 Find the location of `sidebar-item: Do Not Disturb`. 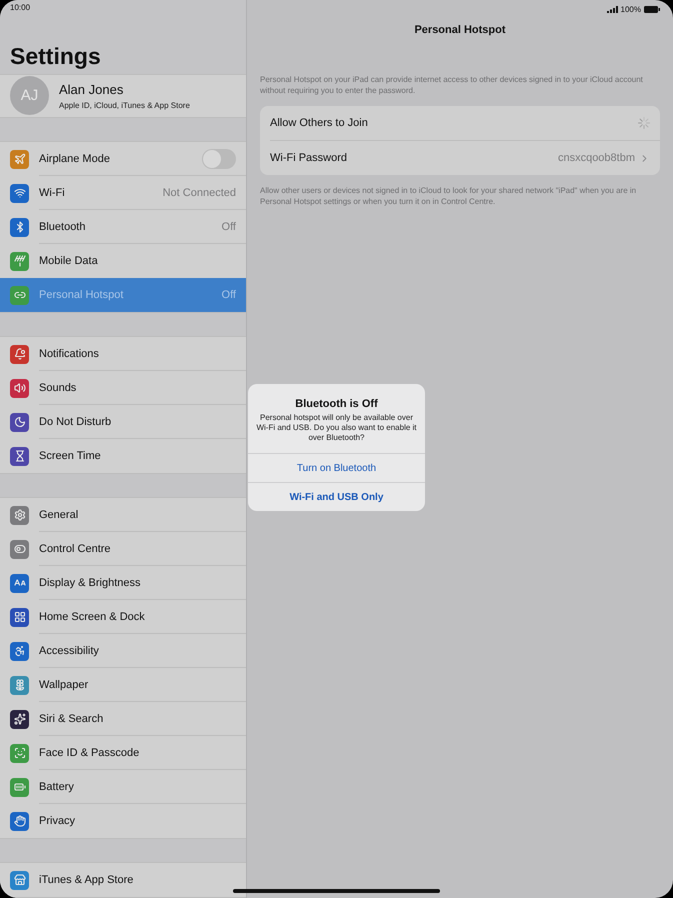

sidebar-item: Do Not Disturb is located at coordinates (123, 422).